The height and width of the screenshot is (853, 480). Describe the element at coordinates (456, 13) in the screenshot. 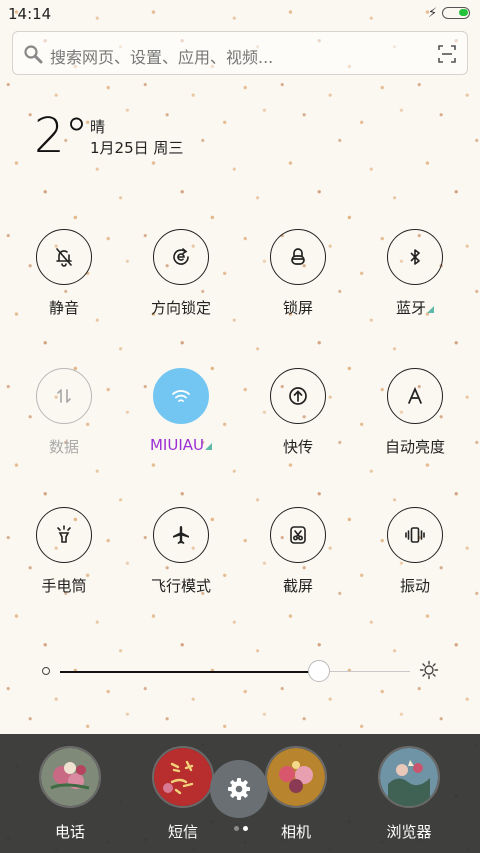

I see `battery-icon` at that location.